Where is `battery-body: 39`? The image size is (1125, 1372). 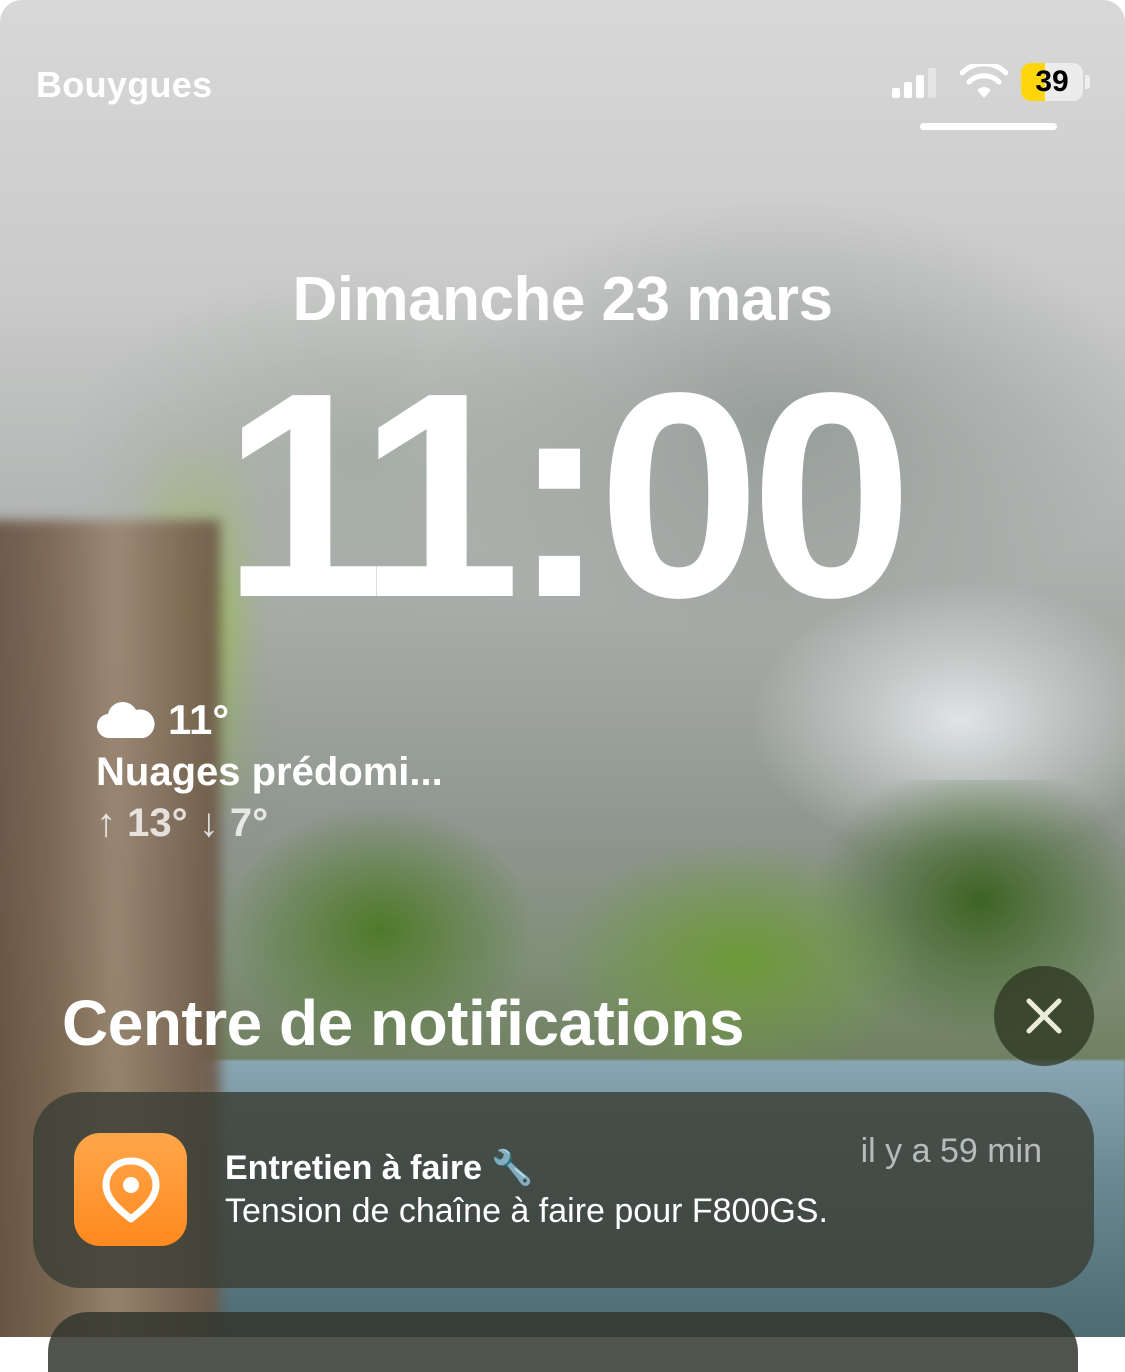 battery-body: 39 is located at coordinates (1052, 82).